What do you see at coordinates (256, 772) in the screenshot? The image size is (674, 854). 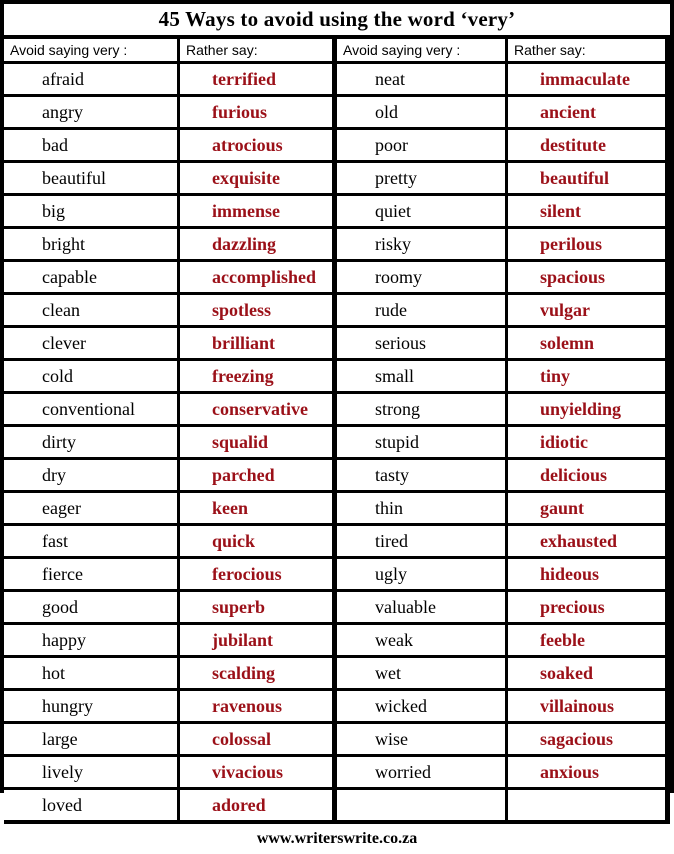 I see `cell-rather-left: vivacious` at bounding box center [256, 772].